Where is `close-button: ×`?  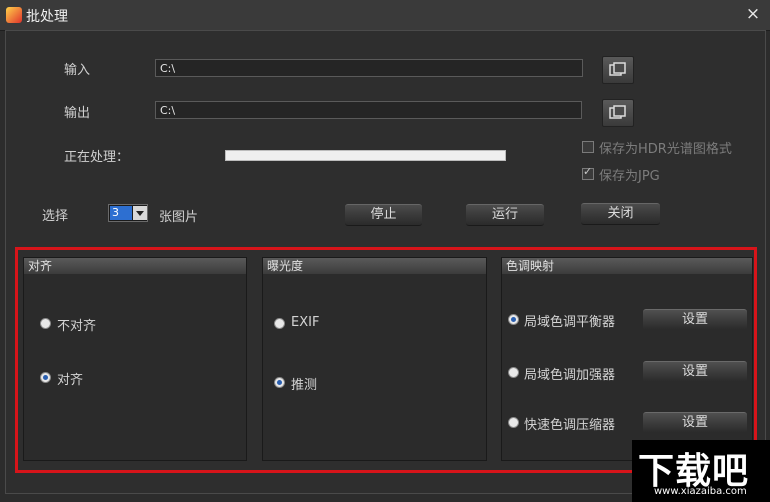 close-button: × is located at coordinates (753, 14).